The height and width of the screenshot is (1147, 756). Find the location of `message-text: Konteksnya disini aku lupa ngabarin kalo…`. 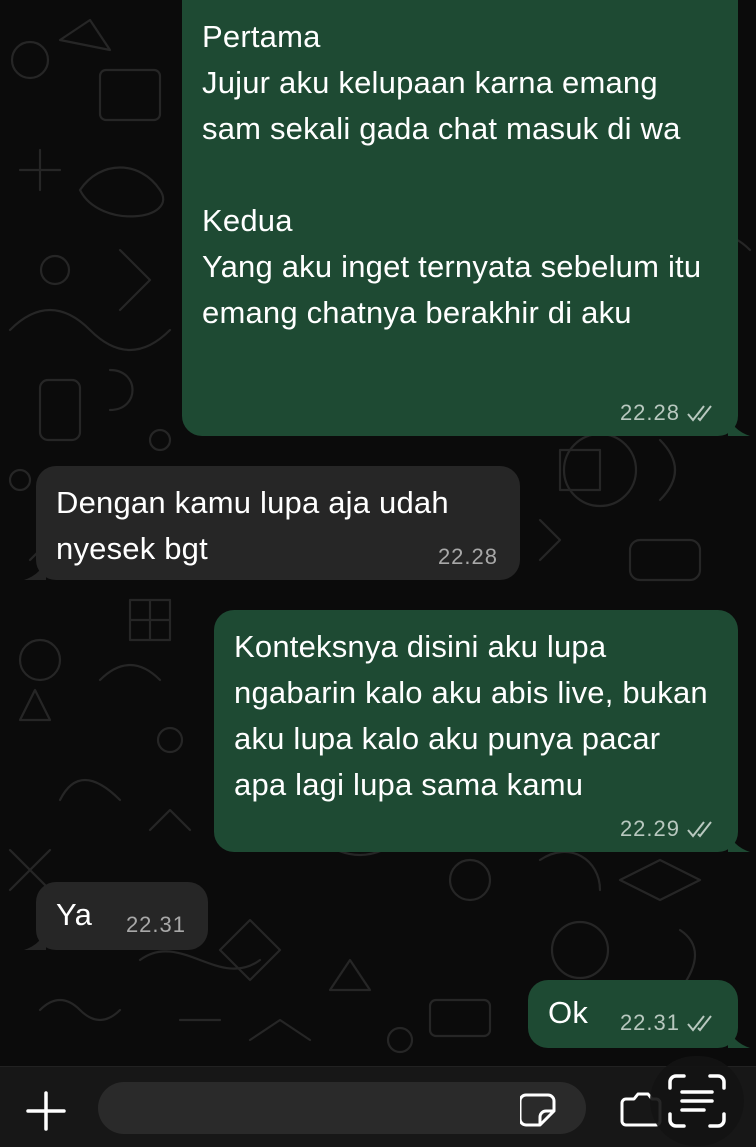

message-text: Konteksnya disini aku lupa ngabarin kalo… is located at coordinates (471, 715).